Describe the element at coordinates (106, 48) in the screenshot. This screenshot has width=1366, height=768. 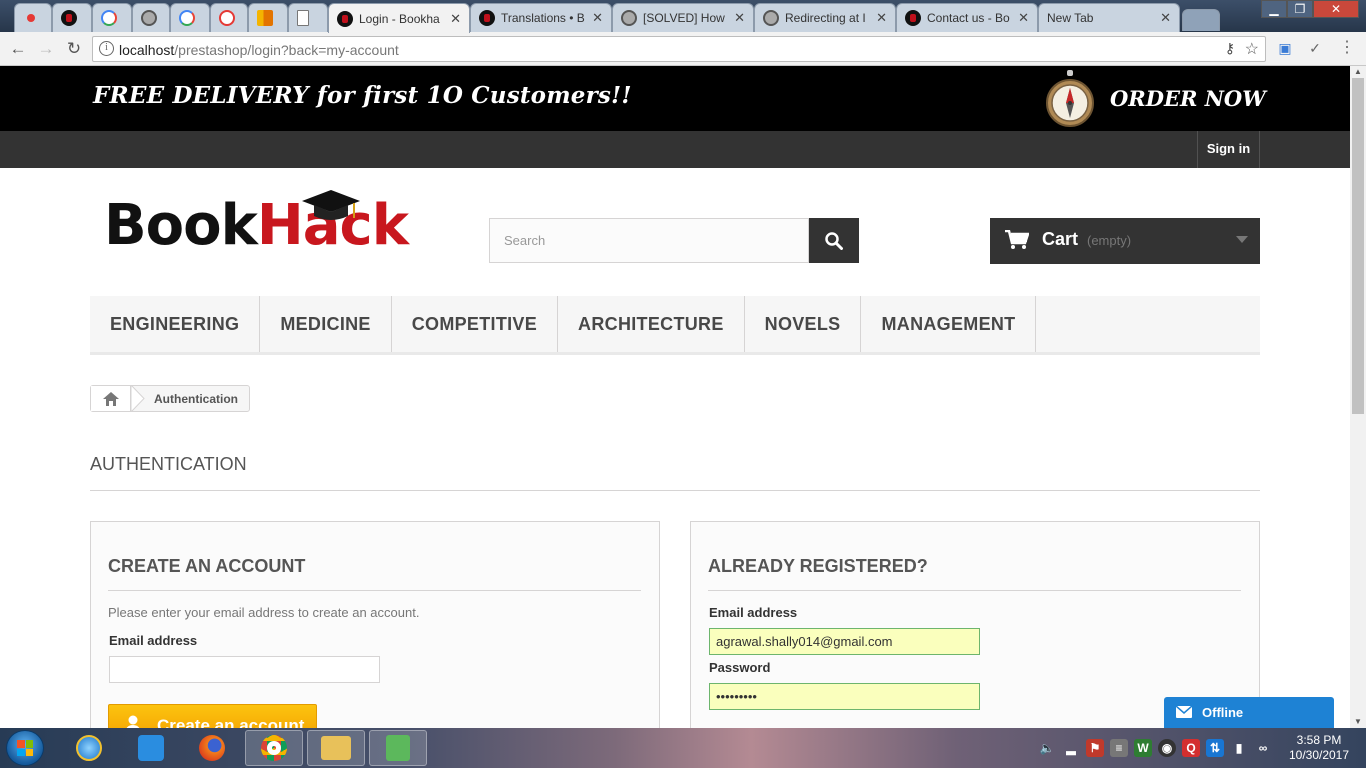
I see `site-info-icon: i` at that location.